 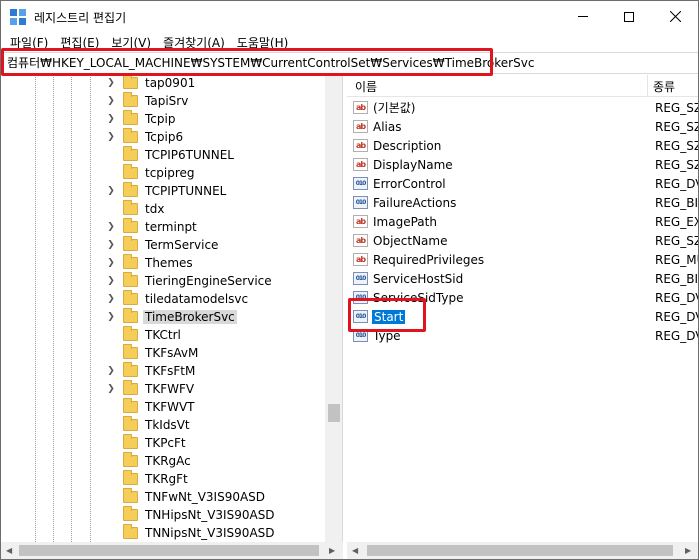 I want to click on tree-item: ❯ terminpt, so click(x=152, y=227).